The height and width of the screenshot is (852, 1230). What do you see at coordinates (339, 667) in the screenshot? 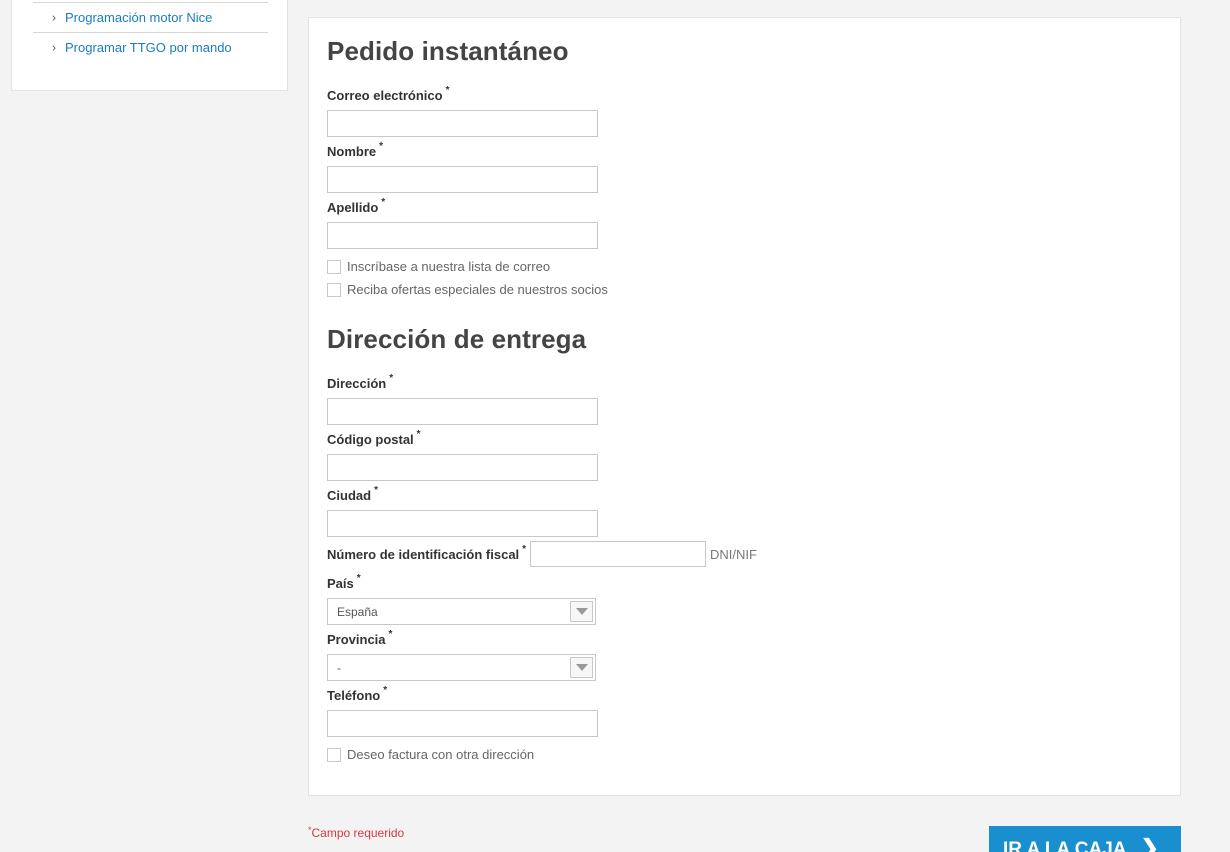
I see `province-selected-value: -` at bounding box center [339, 667].